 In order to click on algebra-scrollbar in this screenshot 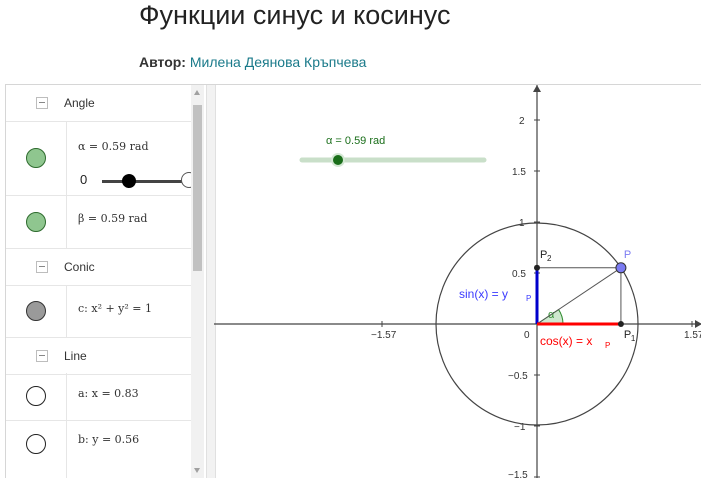, I will do `click(197, 281)`.